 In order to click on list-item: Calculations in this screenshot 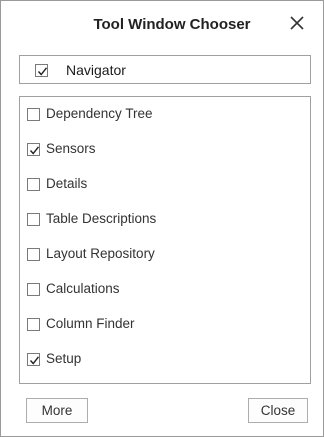, I will do `click(165, 289)`.